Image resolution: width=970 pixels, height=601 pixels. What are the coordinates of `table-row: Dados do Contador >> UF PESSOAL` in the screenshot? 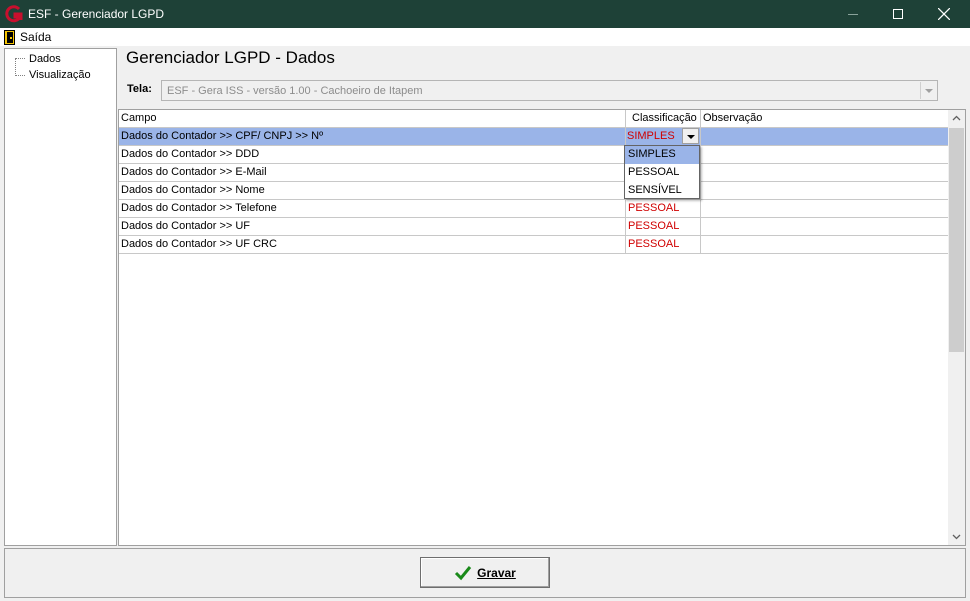 It's located at (534, 227).